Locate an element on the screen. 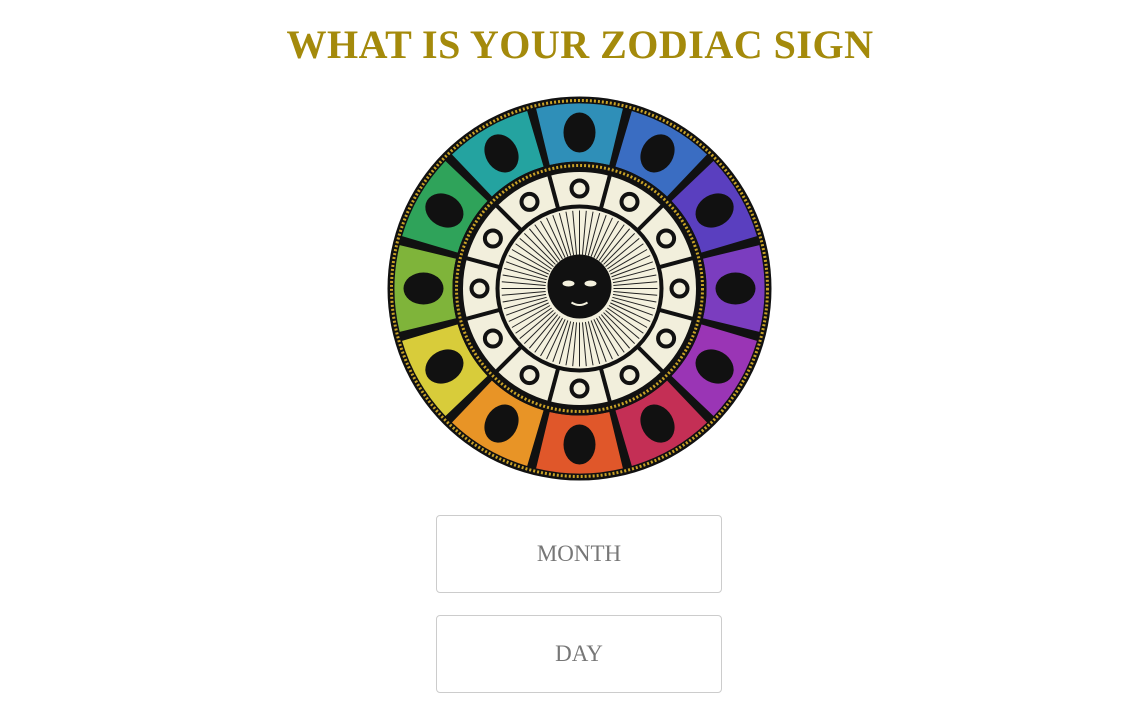 The width and height of the screenshot is (1139, 704). month-input is located at coordinates (579, 554).